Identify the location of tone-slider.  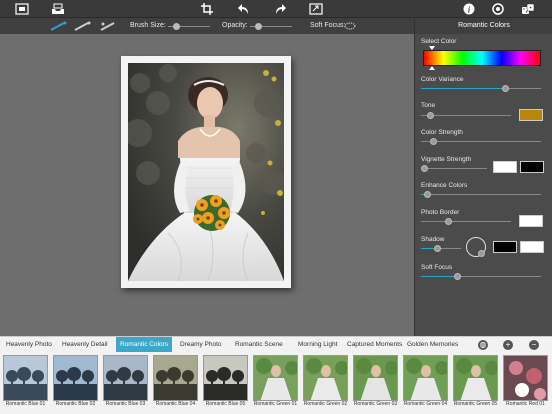
(466, 115).